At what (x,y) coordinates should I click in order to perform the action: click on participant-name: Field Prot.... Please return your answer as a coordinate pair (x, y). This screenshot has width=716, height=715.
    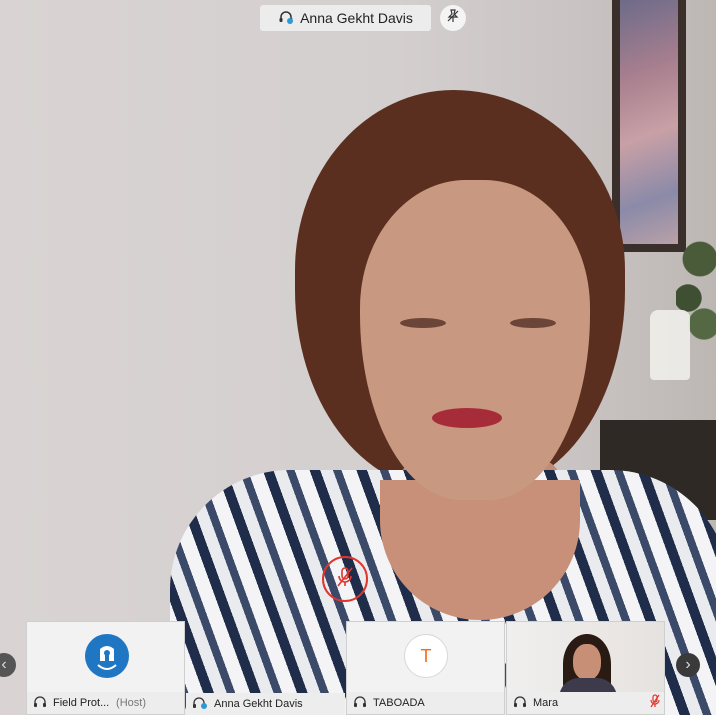
    Looking at the image, I should click on (81, 703).